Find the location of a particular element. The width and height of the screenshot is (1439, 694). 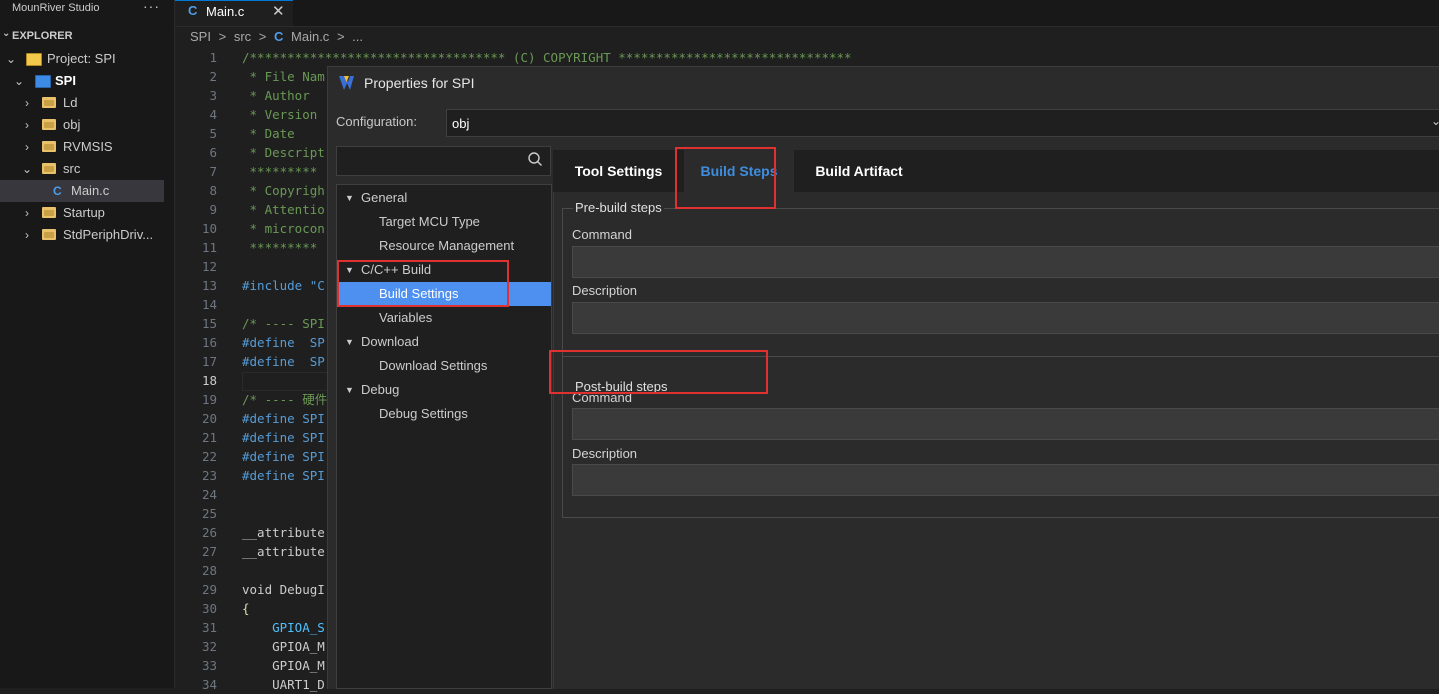

tree-item-general: ▼ General is located at coordinates (444, 198).